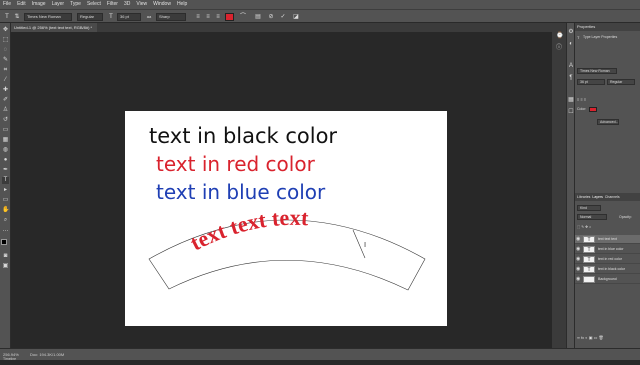  I want to click on font-family-select: Times New Roman, so click(48, 17).